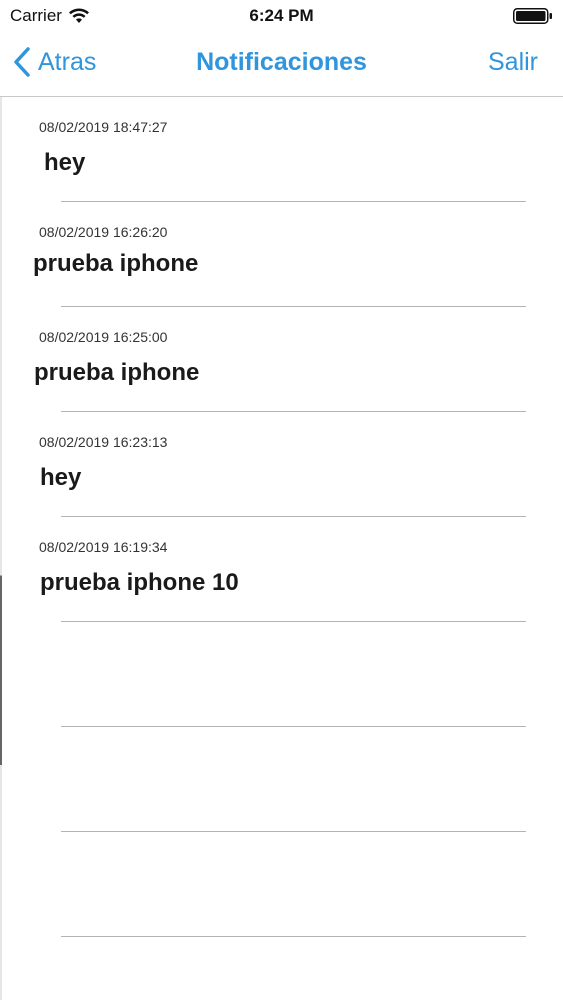 Image resolution: width=563 pixels, height=1000 pixels. I want to click on list-item: 08/02/2019 16:23:13 hey, so click(282, 464).